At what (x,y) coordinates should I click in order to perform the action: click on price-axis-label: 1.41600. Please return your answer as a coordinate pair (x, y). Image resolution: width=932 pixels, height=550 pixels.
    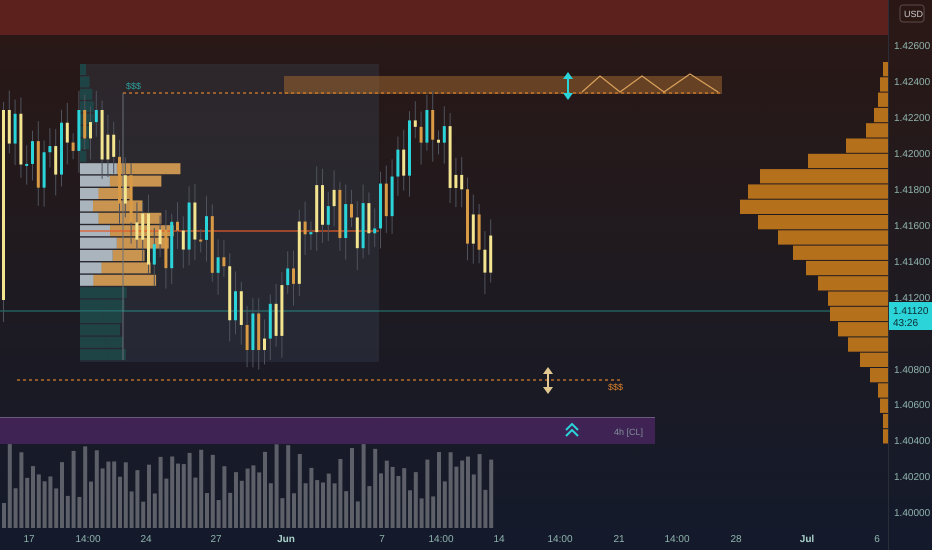
    Looking at the image, I should click on (912, 226).